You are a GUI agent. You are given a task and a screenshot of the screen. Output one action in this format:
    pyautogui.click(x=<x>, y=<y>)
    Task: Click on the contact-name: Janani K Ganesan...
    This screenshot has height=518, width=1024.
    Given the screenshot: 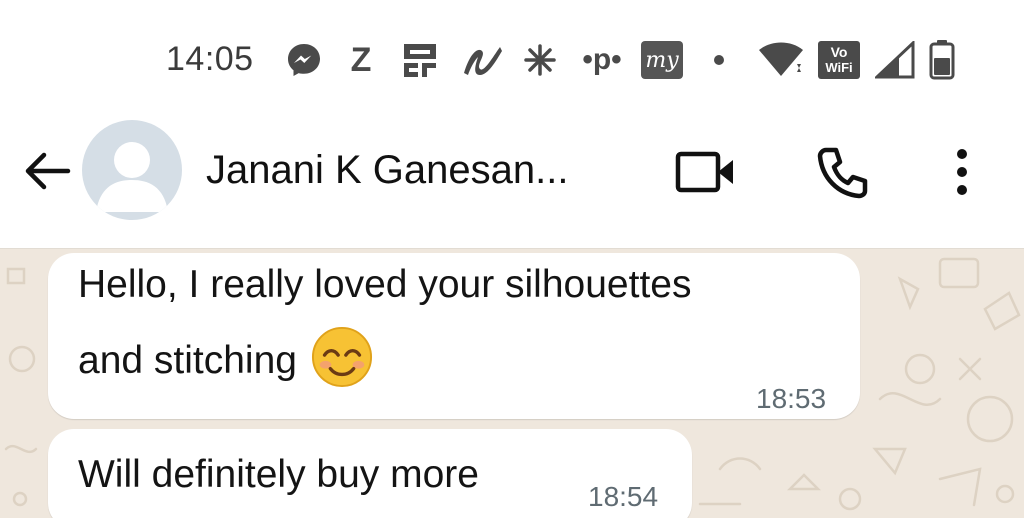 What is the action you would take?
    pyautogui.click(x=387, y=170)
    